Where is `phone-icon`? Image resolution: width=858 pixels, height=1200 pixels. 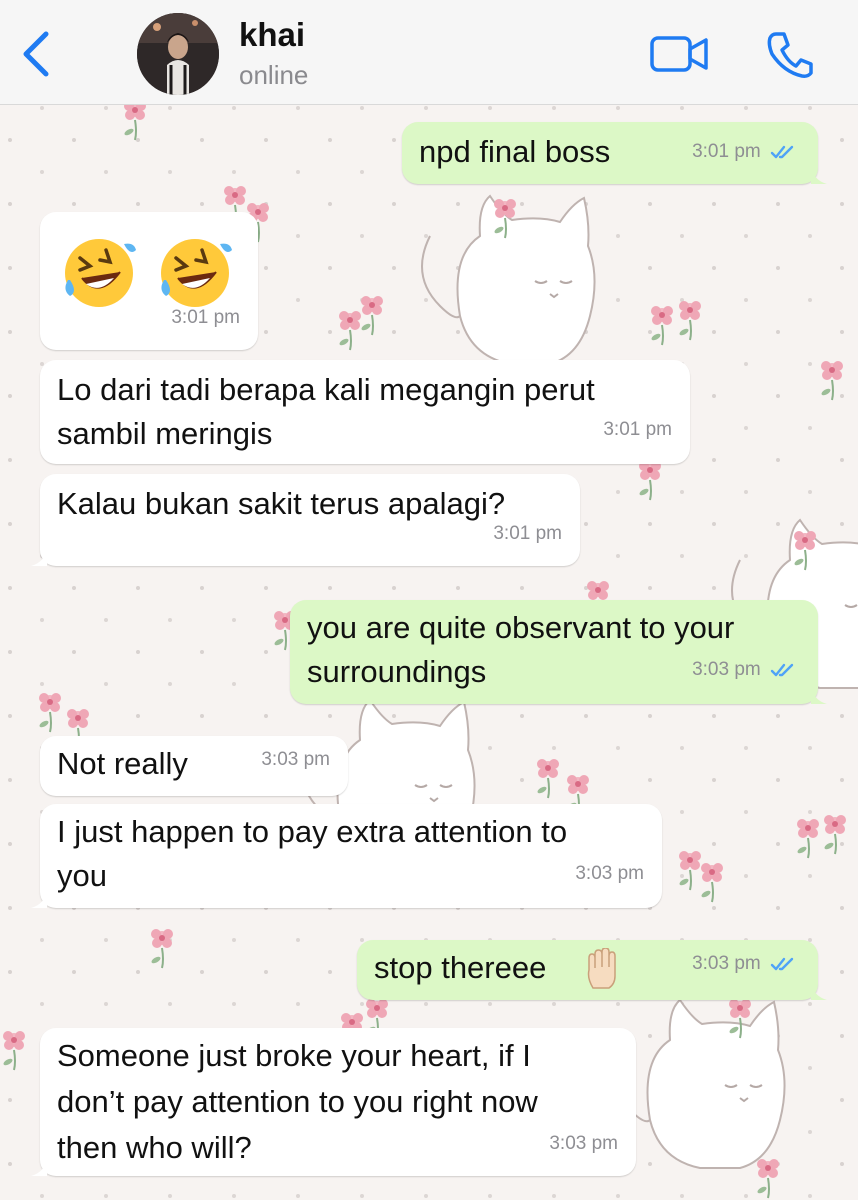
phone-icon is located at coordinates (790, 55).